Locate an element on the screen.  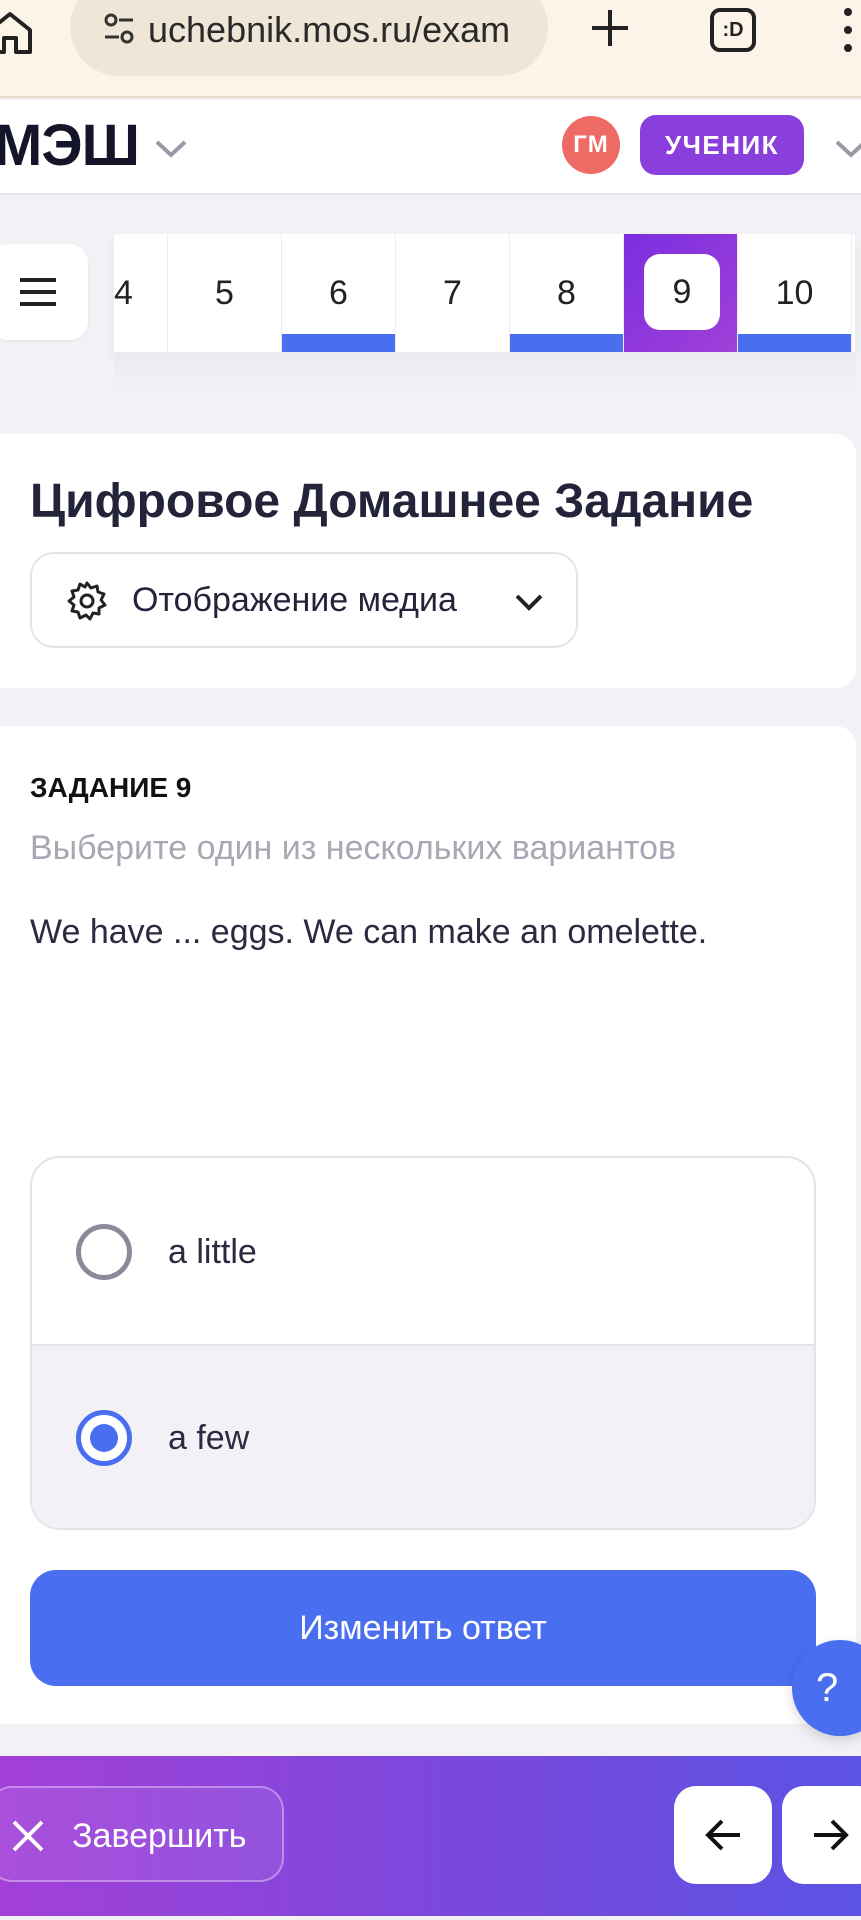
question-tab-label: 4 is located at coordinates (123, 293).